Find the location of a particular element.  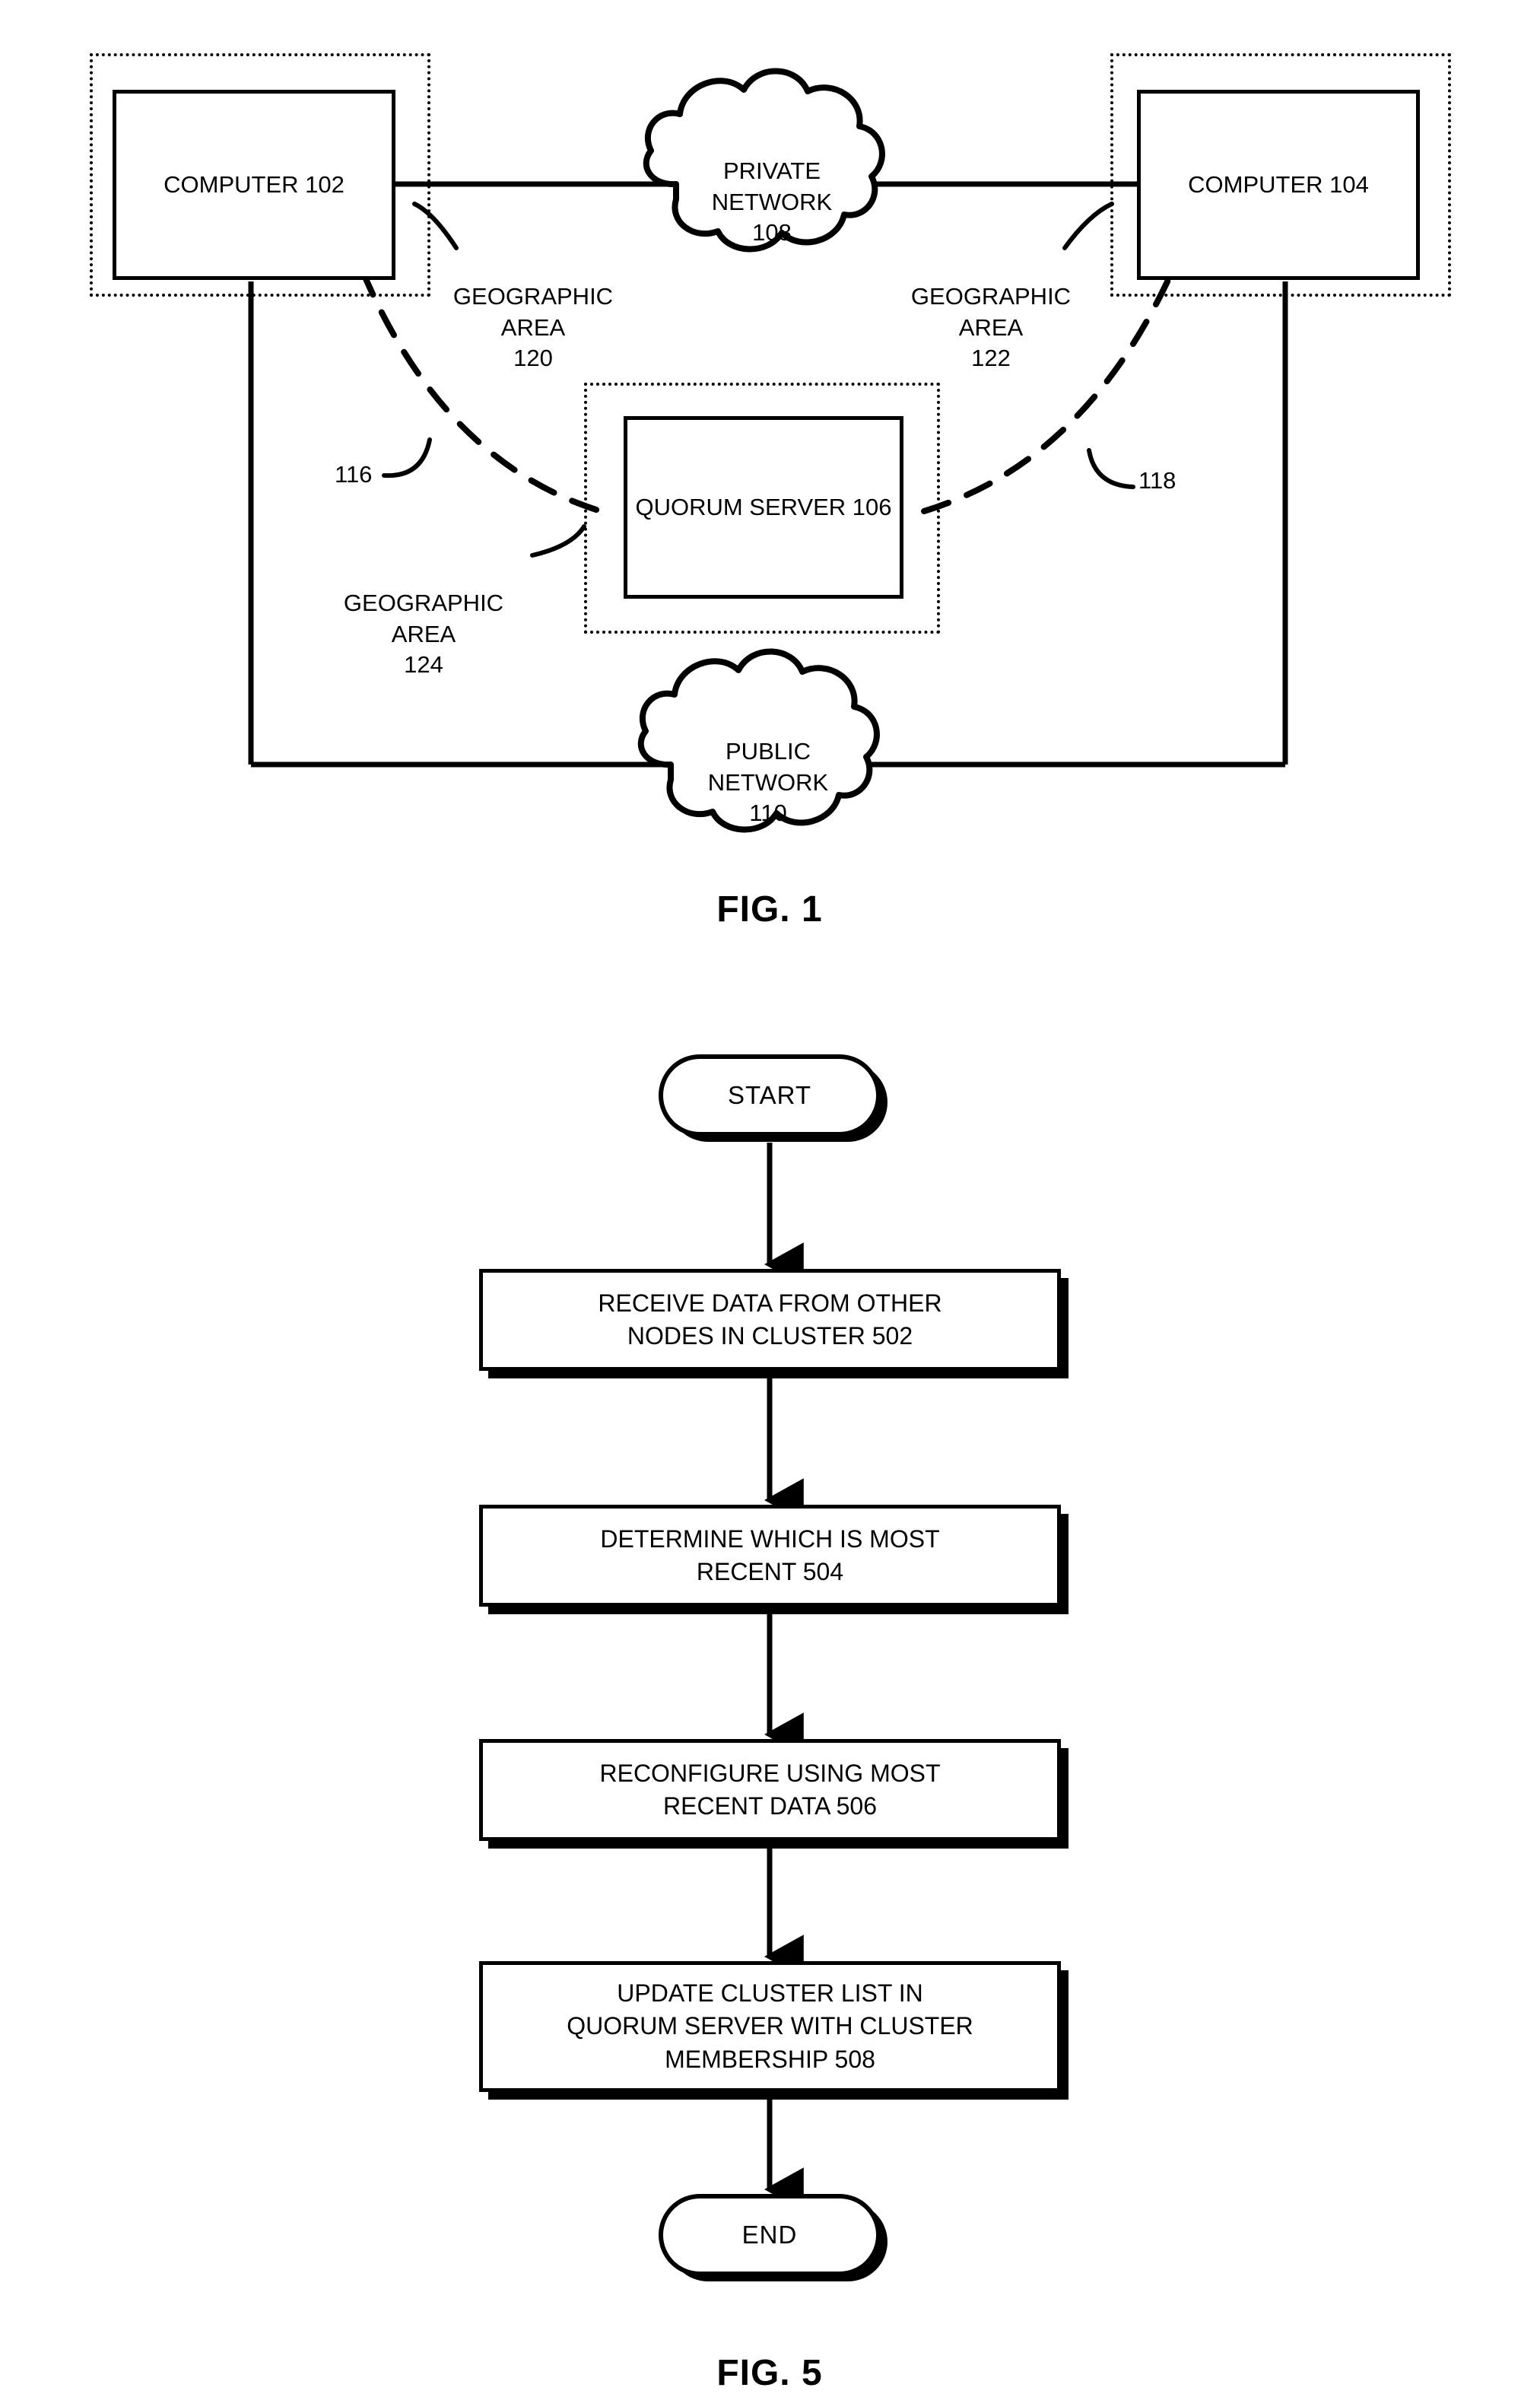

figure-1-caption-text: FIG. 1 is located at coordinates (769, 909).